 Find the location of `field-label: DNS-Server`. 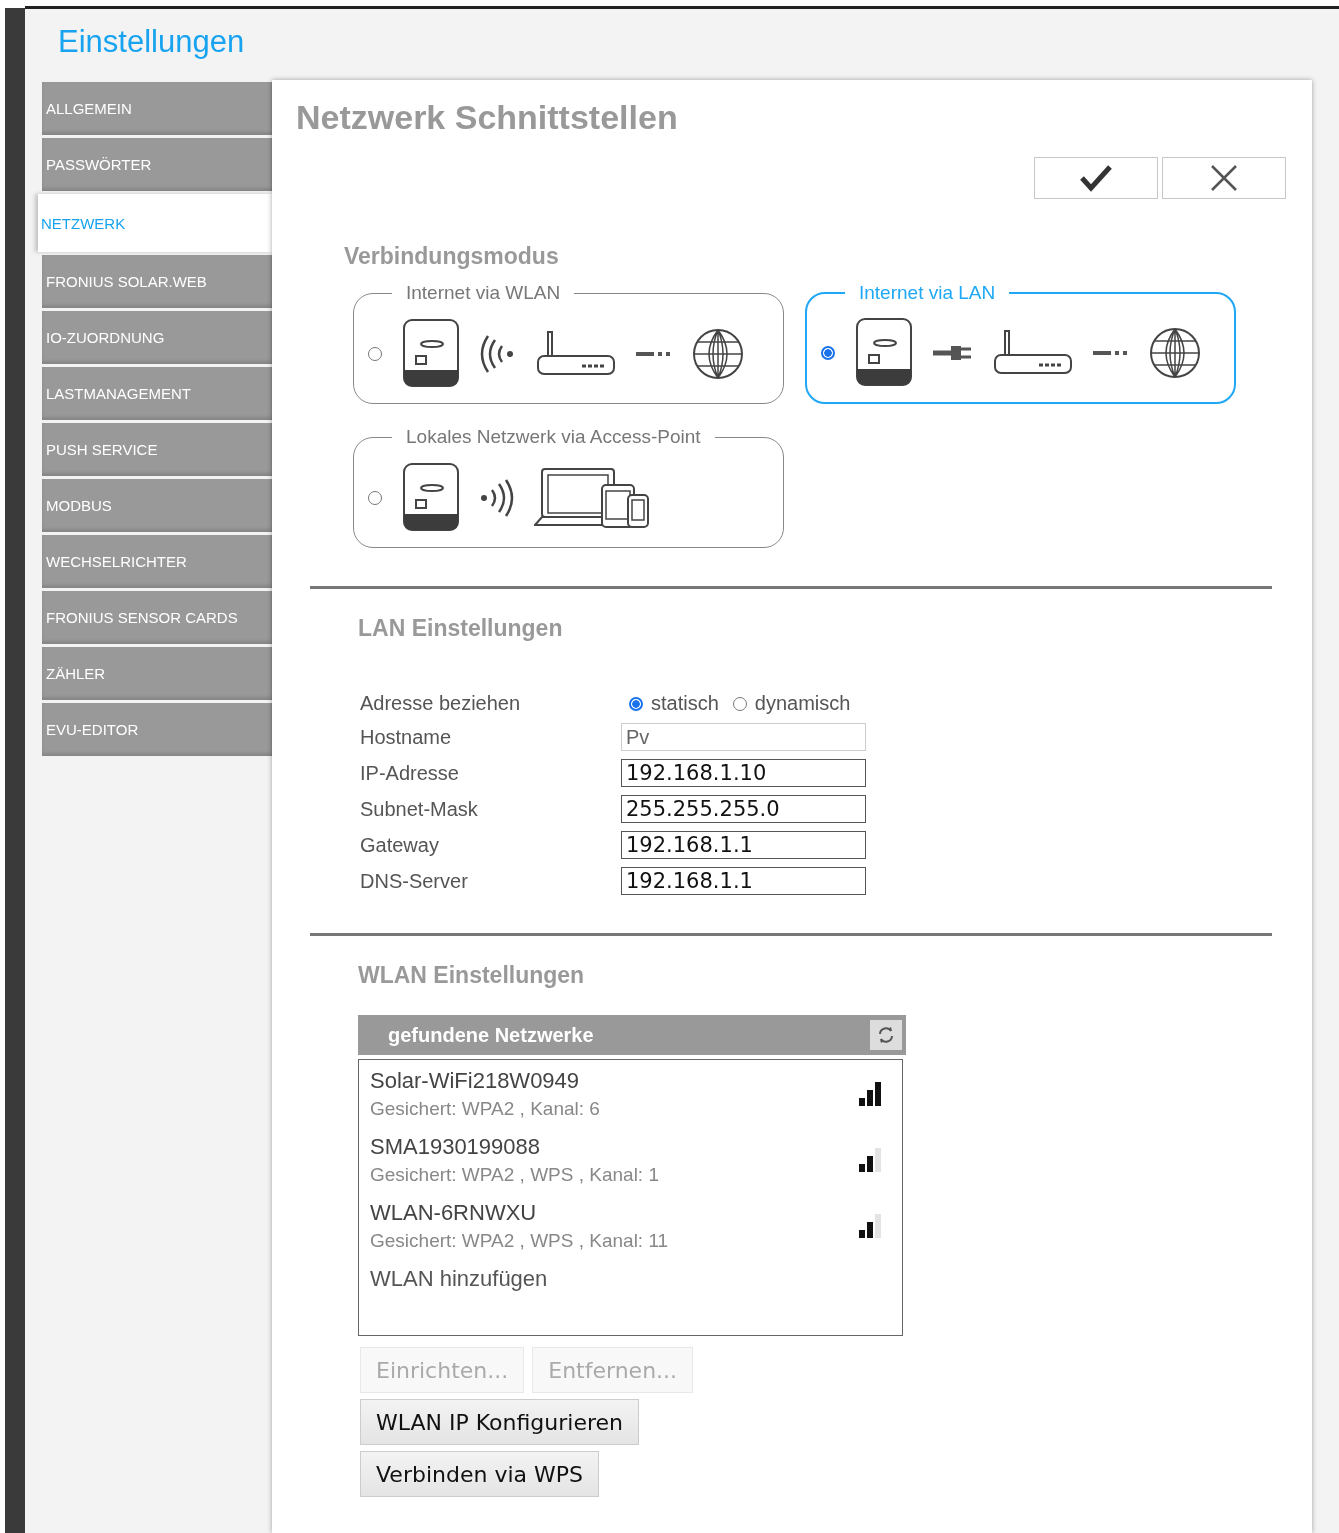

field-label: DNS-Server is located at coordinates (414, 881).